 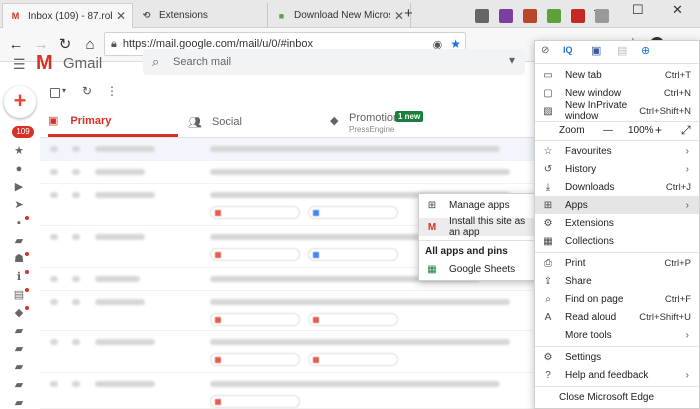 I want to click on sent-icon: ➤, so click(x=19, y=205).